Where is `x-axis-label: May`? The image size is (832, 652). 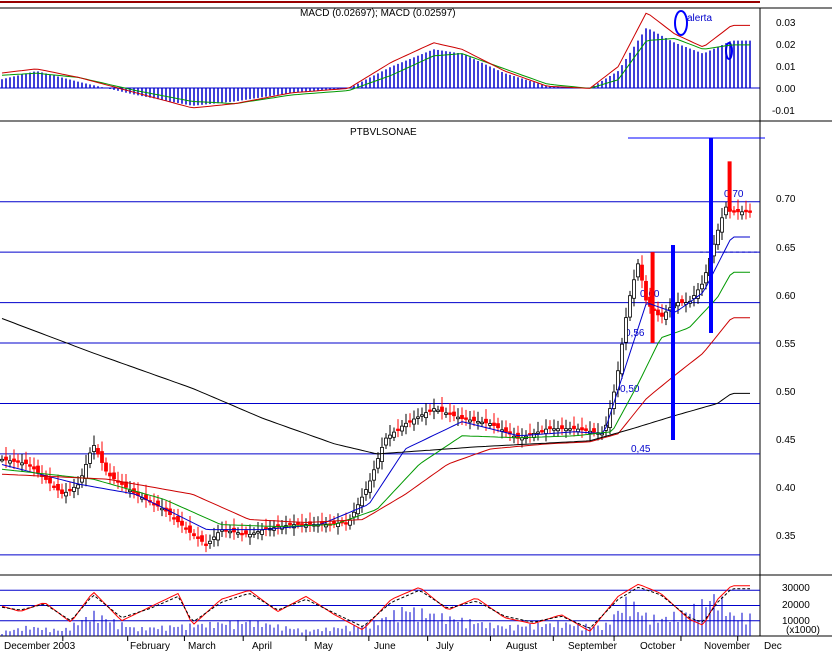 x-axis-label: May is located at coordinates (323, 646).